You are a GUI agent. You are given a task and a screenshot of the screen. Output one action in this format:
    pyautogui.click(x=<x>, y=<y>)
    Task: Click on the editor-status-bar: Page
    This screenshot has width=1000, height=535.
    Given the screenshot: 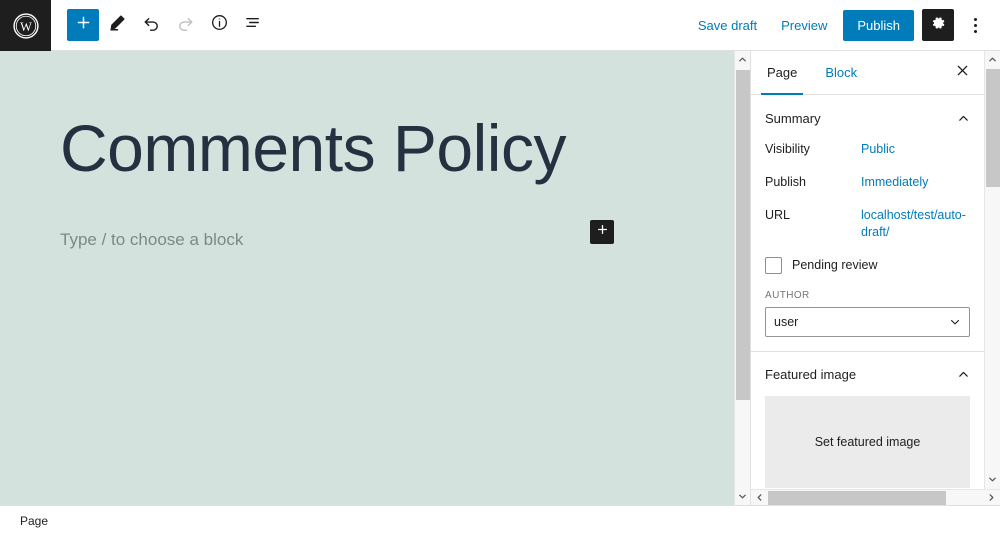 What is the action you would take?
    pyautogui.click(x=500, y=520)
    